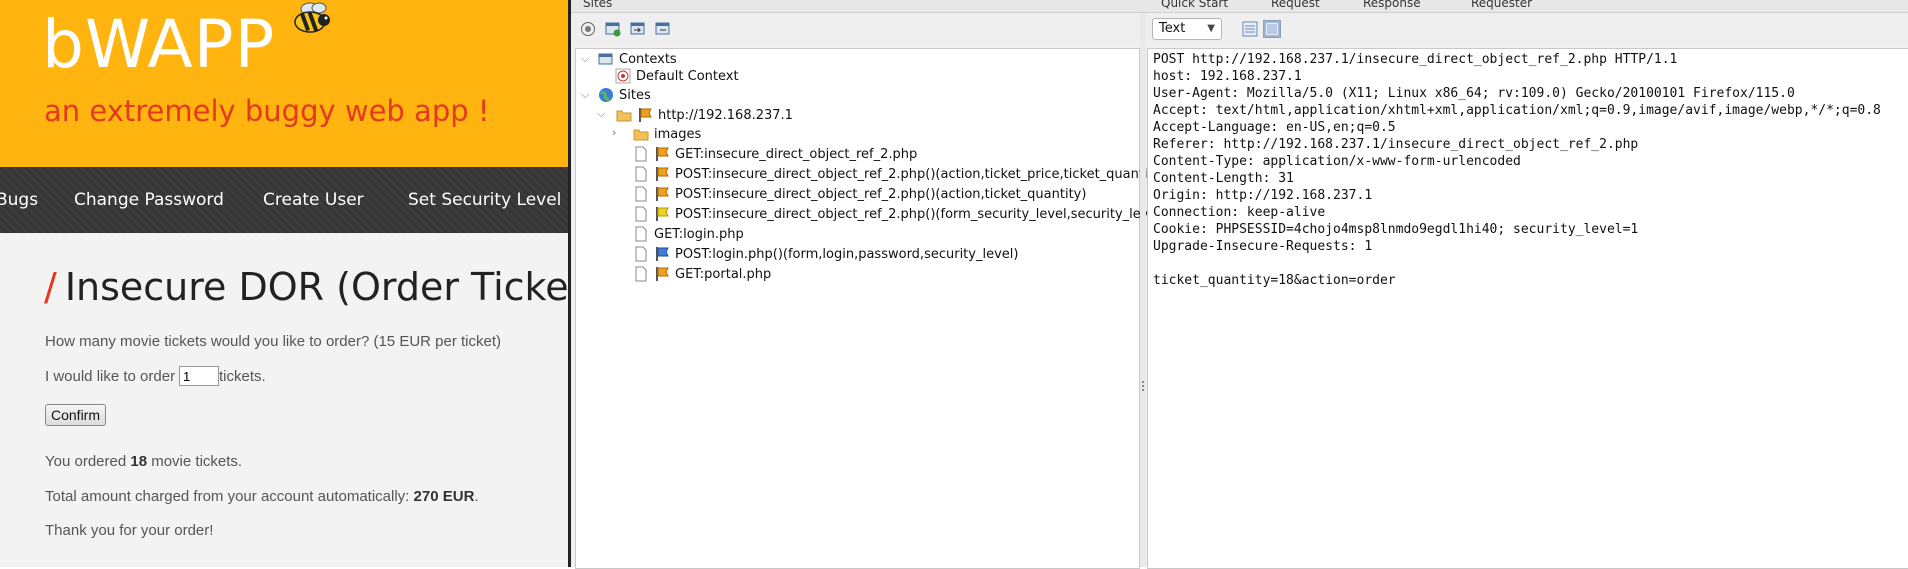  What do you see at coordinates (1187, 29) in the screenshot?
I see `view-mode-select: Text ▼` at bounding box center [1187, 29].